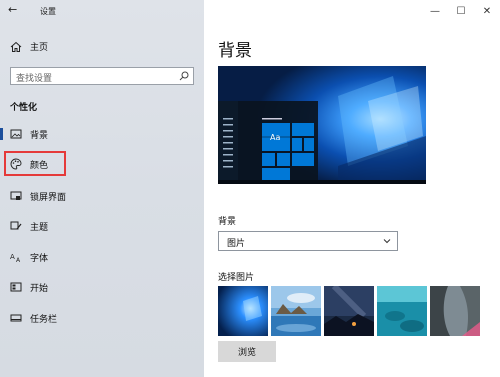  I want to click on thumbnail-windows, so click(243, 311).